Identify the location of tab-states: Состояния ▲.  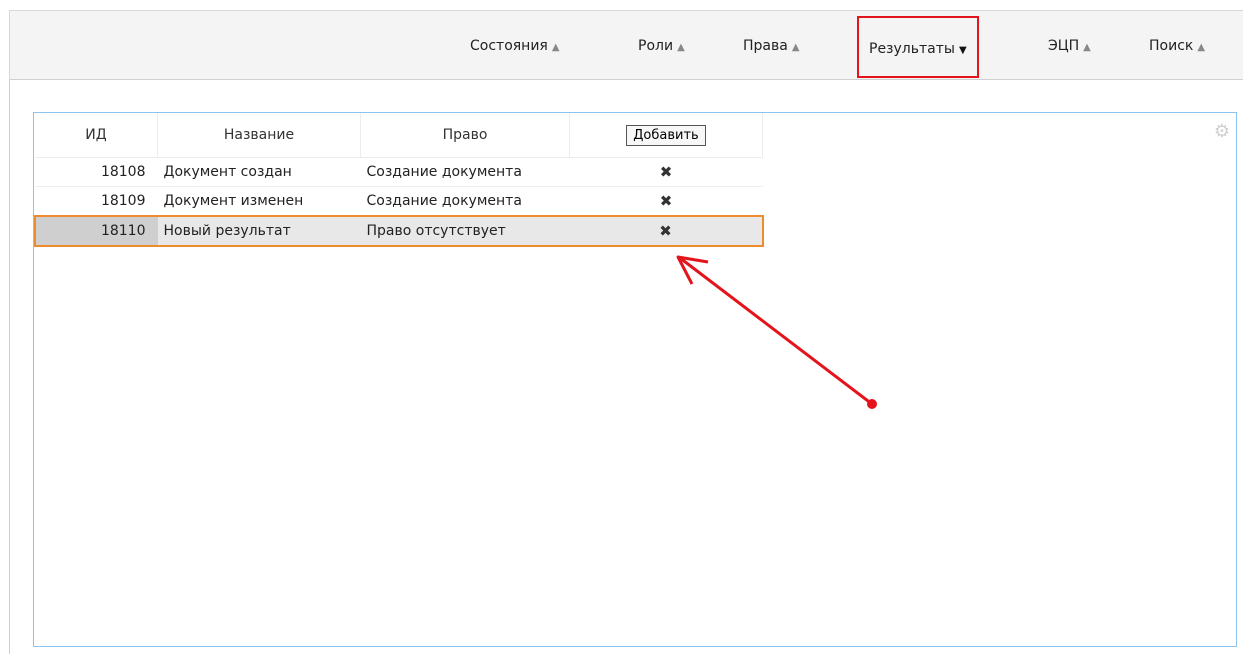
(515, 46).